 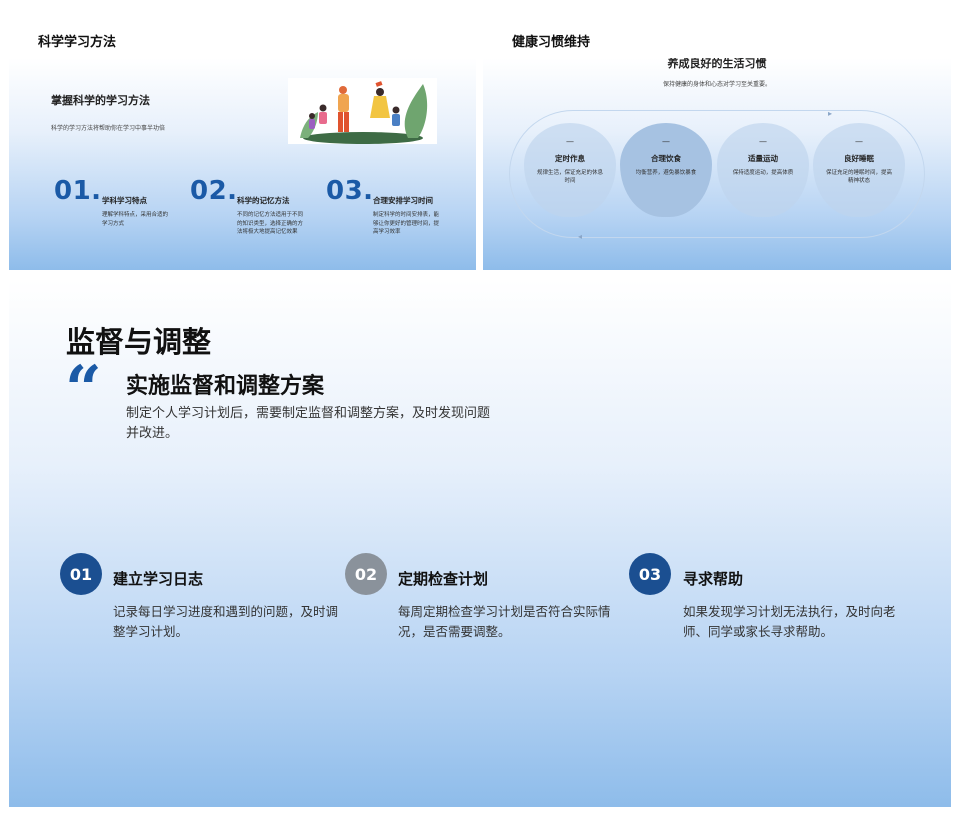 I want to click on slide-label-healthy-habits: 健康习惯维持, so click(x=551, y=42).